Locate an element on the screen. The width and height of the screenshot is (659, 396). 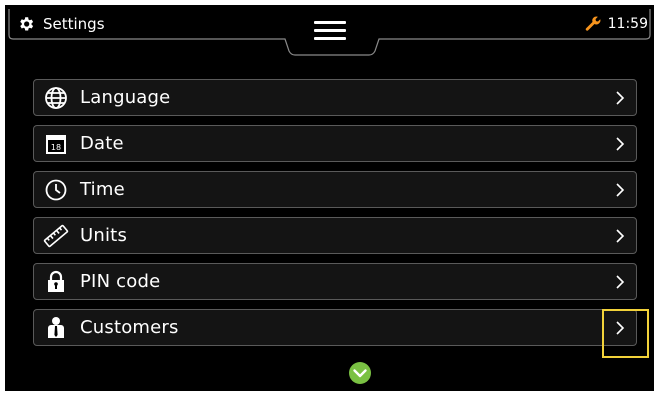
settings-item-label: Customers is located at coordinates (129, 327).